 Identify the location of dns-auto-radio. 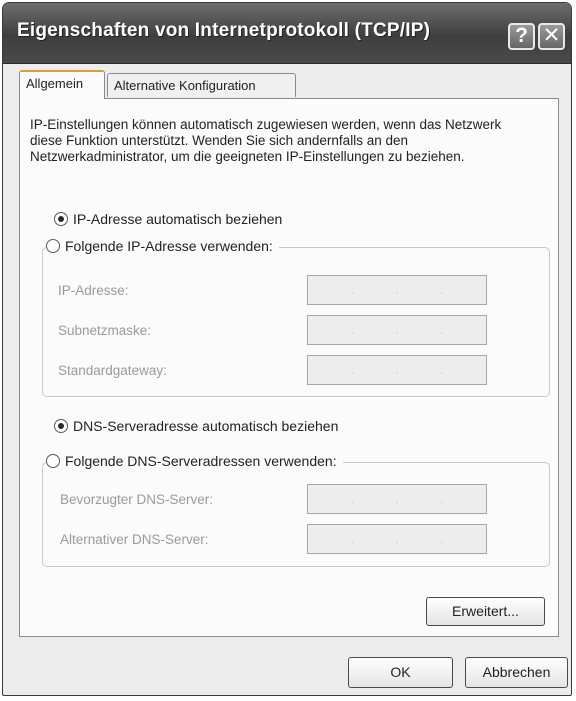
(61, 426).